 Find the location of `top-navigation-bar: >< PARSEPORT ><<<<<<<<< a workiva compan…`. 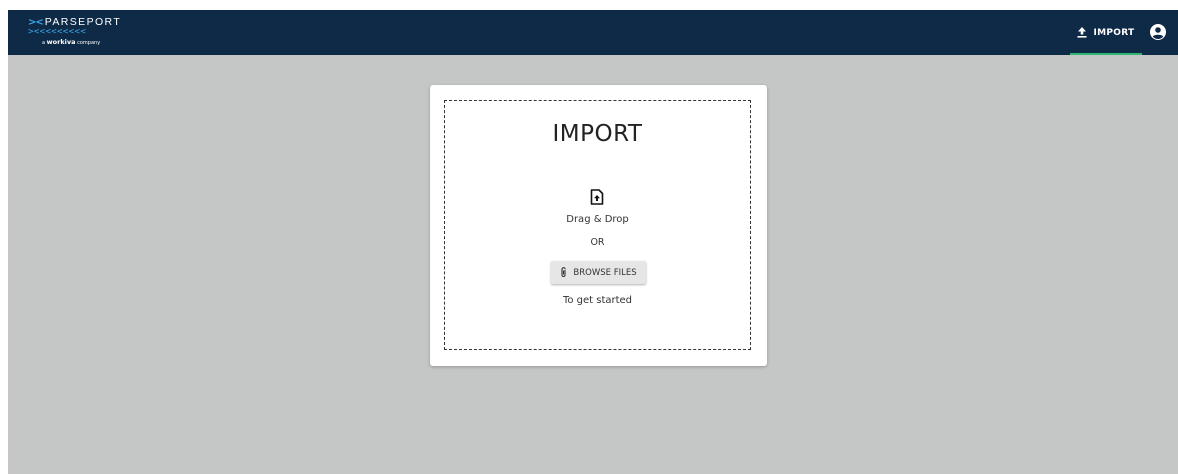

top-navigation-bar: >< PARSEPORT ><<<<<<<<< a workiva compan… is located at coordinates (593, 32).